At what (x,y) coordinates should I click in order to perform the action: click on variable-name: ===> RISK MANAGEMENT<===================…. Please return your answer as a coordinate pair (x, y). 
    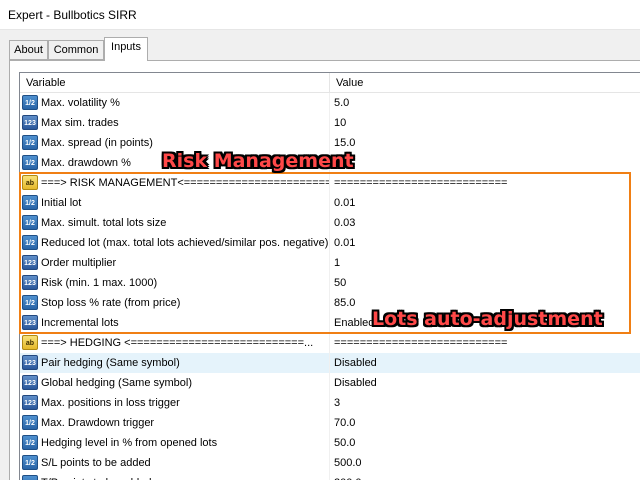
    Looking at the image, I should click on (185, 183).